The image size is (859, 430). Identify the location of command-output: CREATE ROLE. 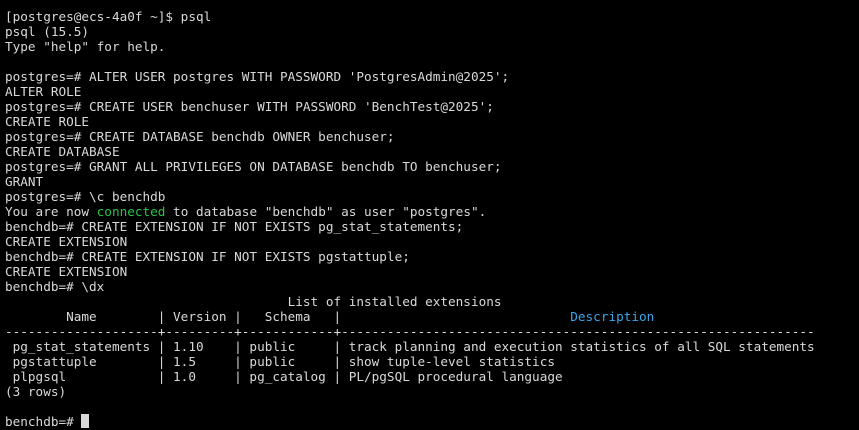
(47, 121).